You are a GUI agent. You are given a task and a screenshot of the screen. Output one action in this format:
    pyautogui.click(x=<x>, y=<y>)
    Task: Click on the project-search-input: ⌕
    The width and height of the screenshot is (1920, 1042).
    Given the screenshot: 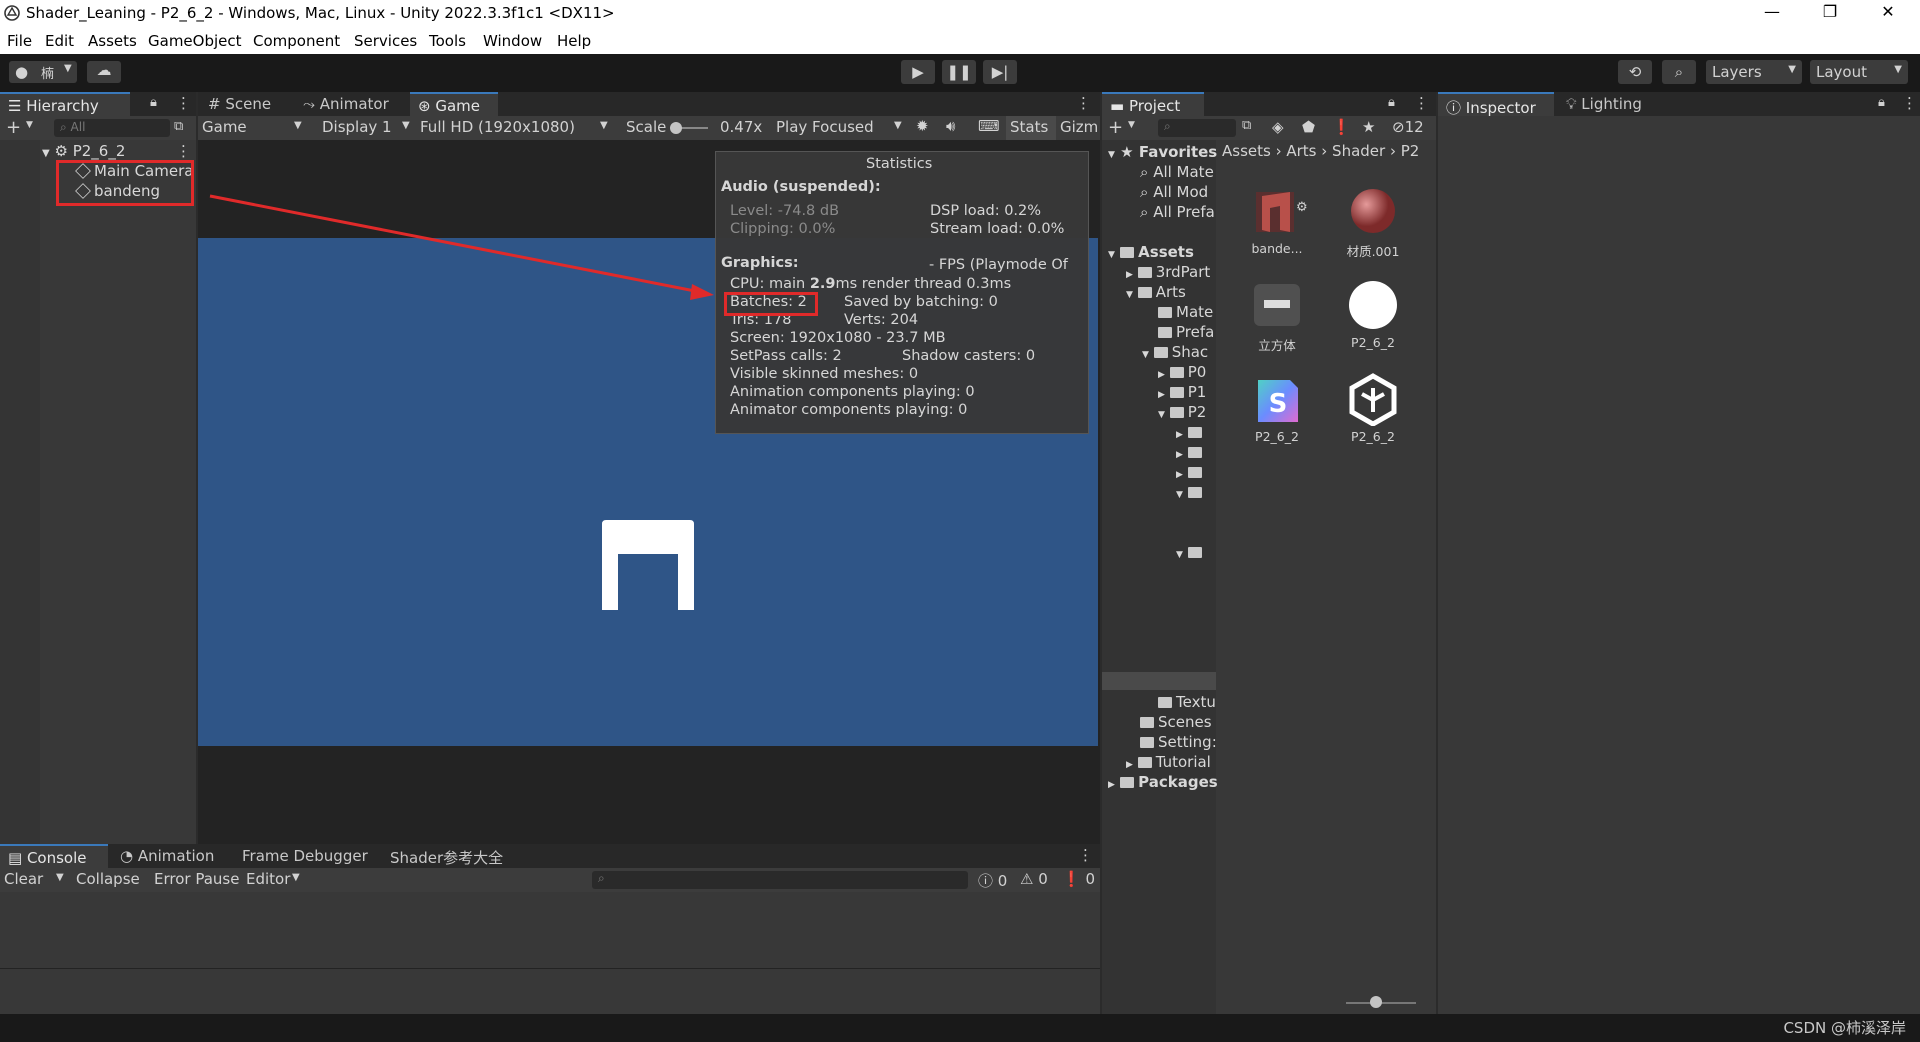 What is the action you would take?
    pyautogui.click(x=1197, y=128)
    